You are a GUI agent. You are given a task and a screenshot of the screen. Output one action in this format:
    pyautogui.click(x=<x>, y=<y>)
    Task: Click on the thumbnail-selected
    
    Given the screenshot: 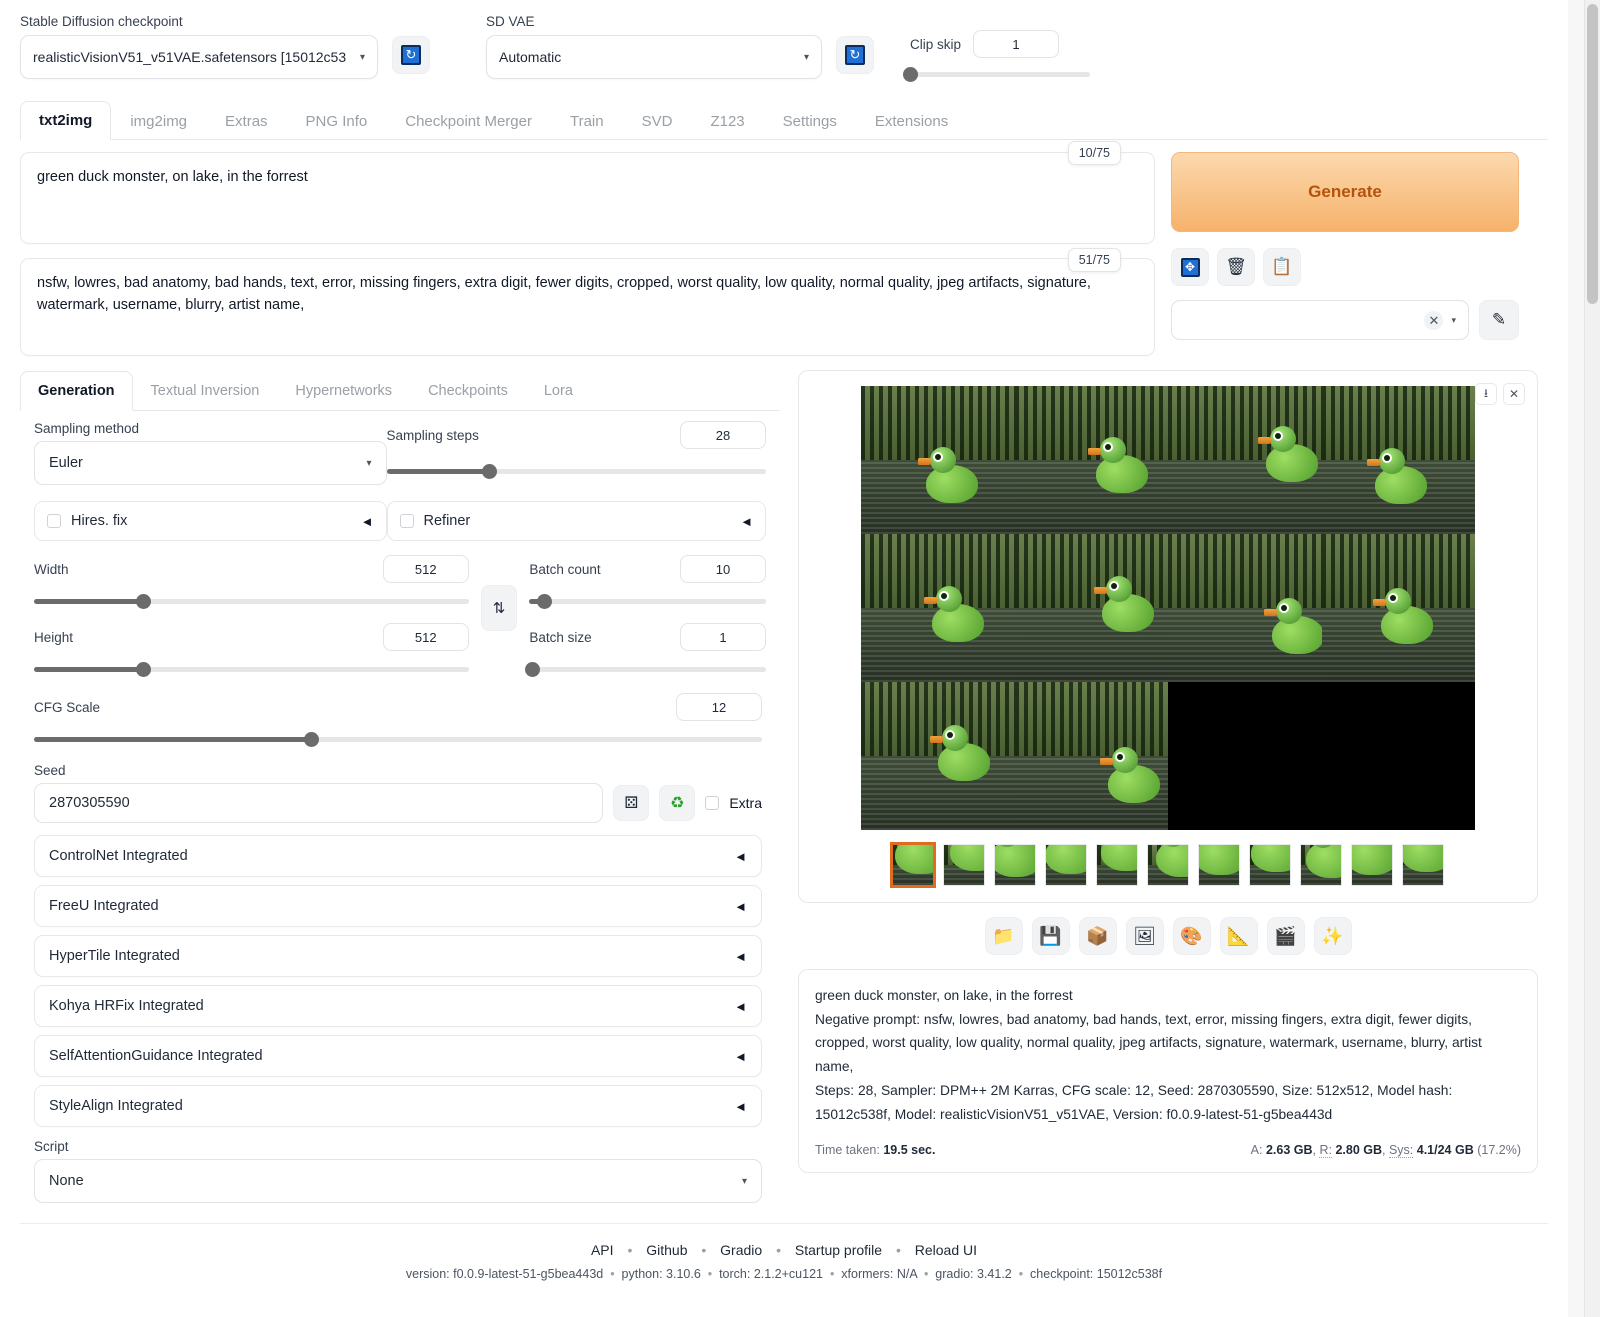 What is the action you would take?
    pyautogui.click(x=913, y=865)
    